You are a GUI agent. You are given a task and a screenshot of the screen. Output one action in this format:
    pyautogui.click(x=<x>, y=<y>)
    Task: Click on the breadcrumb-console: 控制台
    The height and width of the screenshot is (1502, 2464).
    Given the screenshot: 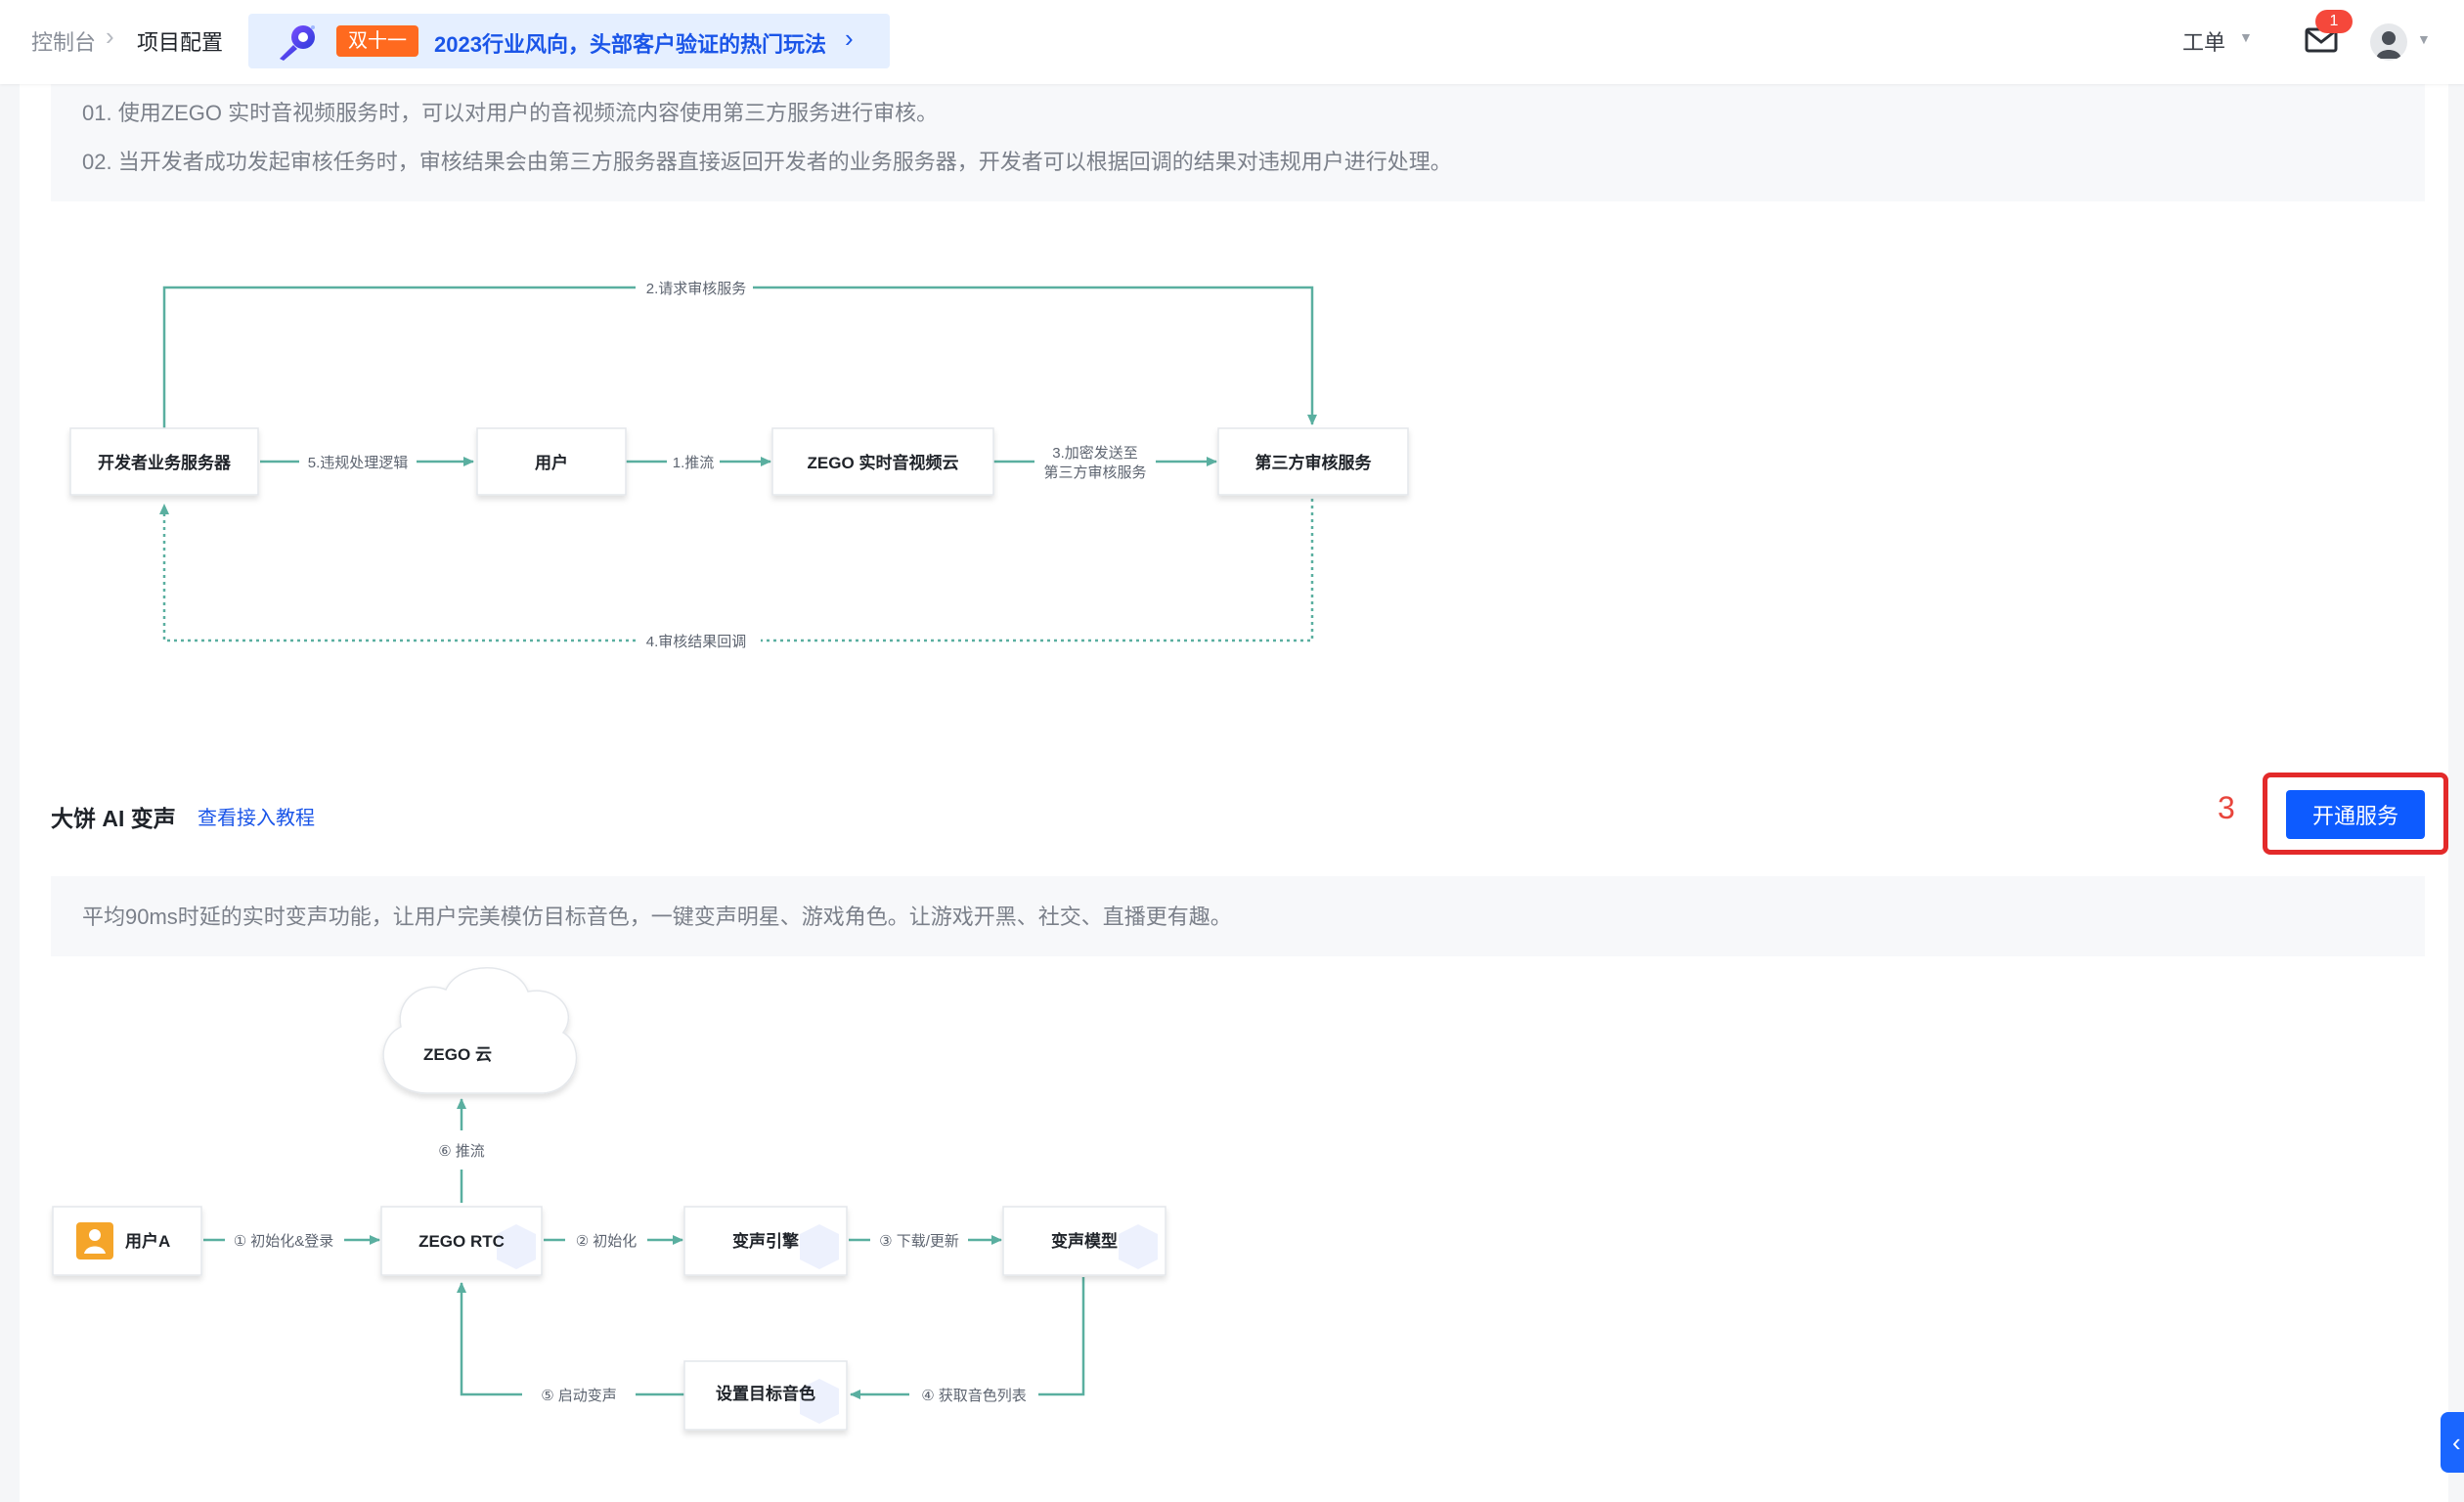 What is the action you would take?
    pyautogui.click(x=63, y=41)
    